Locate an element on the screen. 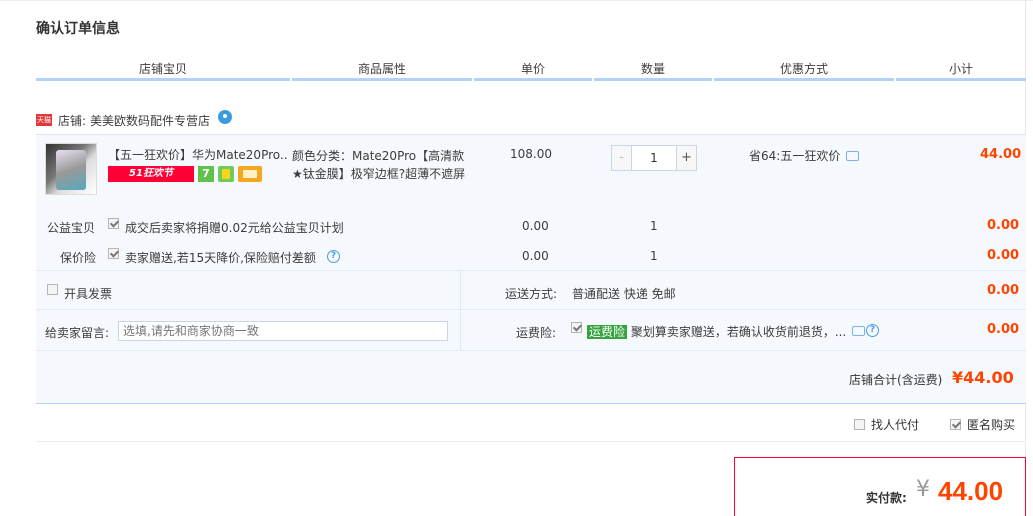 This screenshot has width=1033, height=516. shop-row: 天猫 店铺: 美美欧数码配件专营店 is located at coordinates (134, 119).